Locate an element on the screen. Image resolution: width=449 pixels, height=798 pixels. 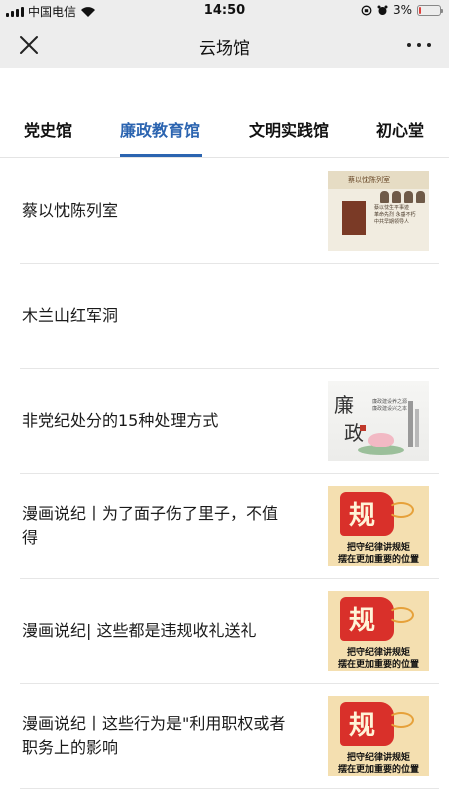
tab-clean-governance: 廉政教育馆 is located at coordinates (160, 129).